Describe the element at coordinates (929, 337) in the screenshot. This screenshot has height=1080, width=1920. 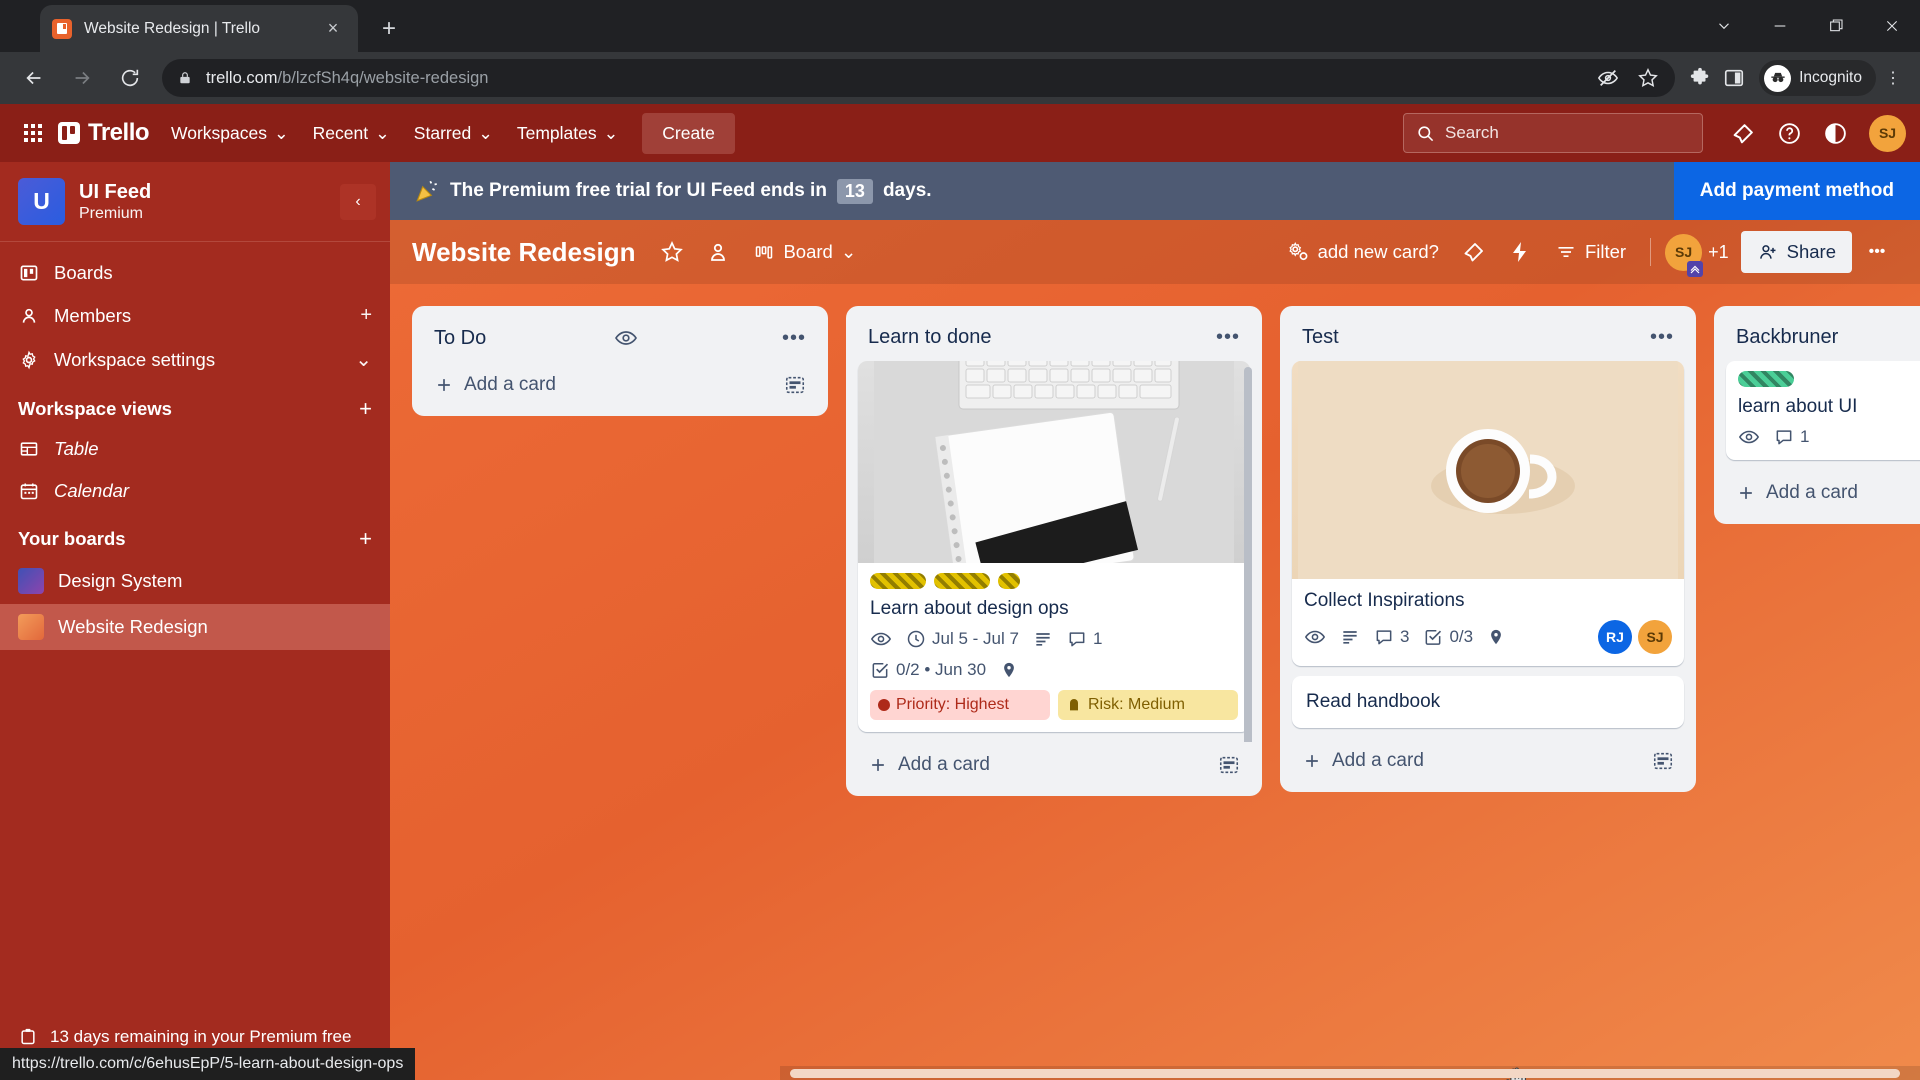
I see `list-title: Learn to done` at that location.